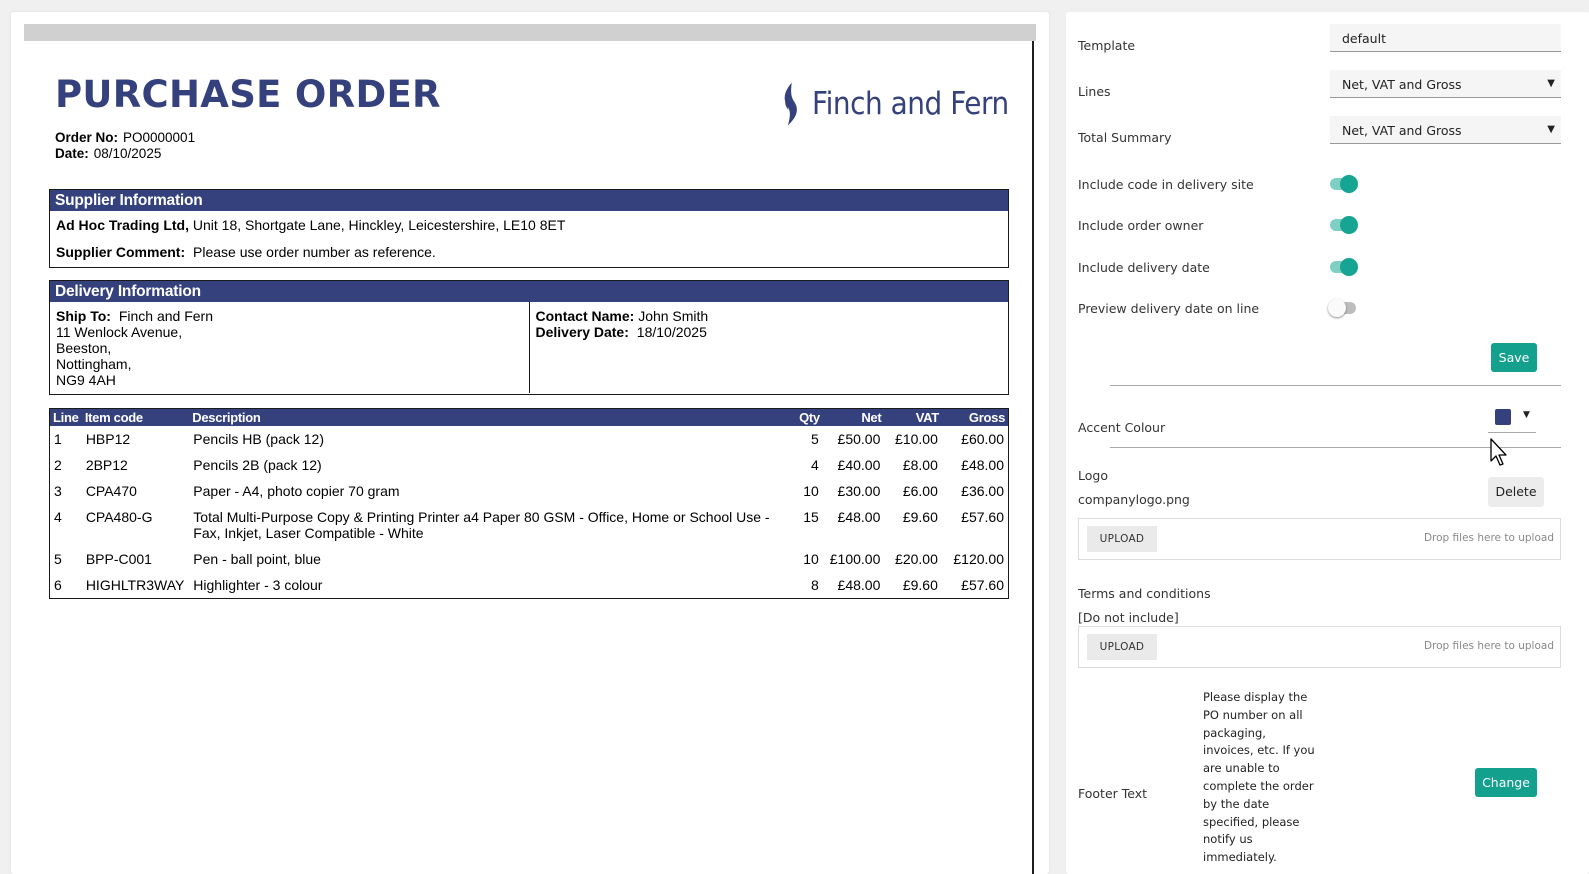  Describe the element at coordinates (1514, 357) in the screenshot. I see `save-button: Save` at that location.